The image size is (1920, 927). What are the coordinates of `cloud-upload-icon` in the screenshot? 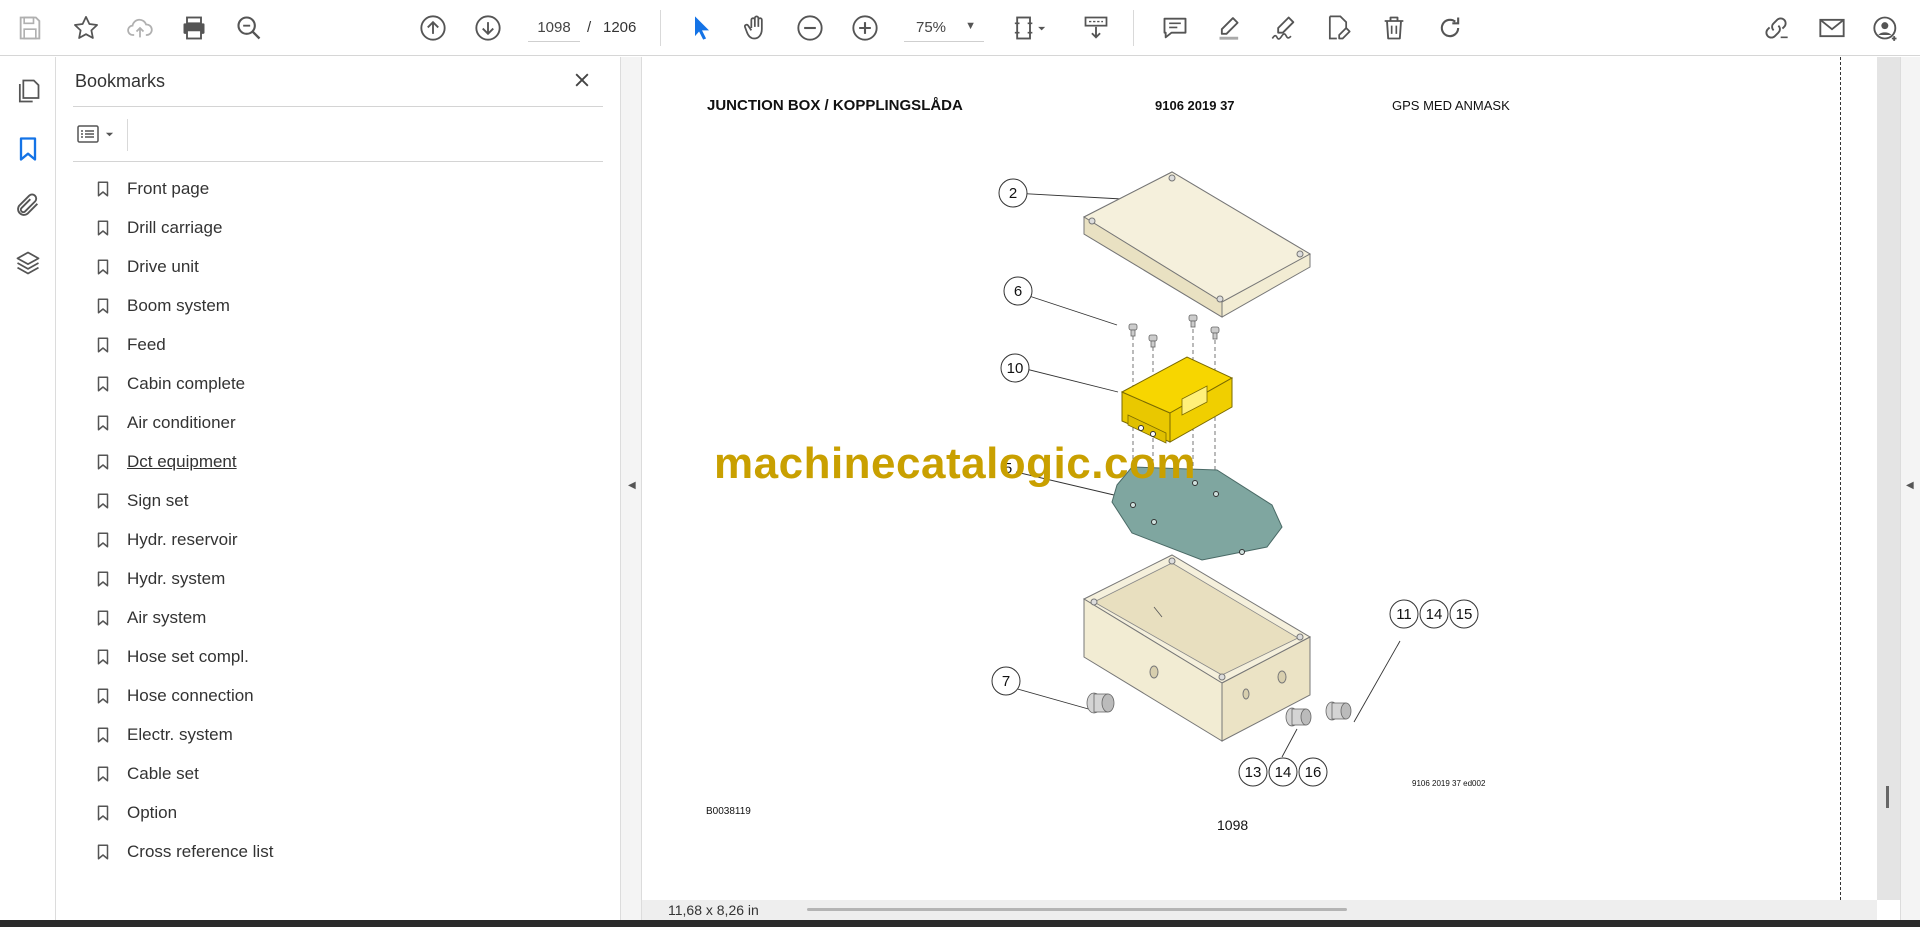 It's located at (140, 28).